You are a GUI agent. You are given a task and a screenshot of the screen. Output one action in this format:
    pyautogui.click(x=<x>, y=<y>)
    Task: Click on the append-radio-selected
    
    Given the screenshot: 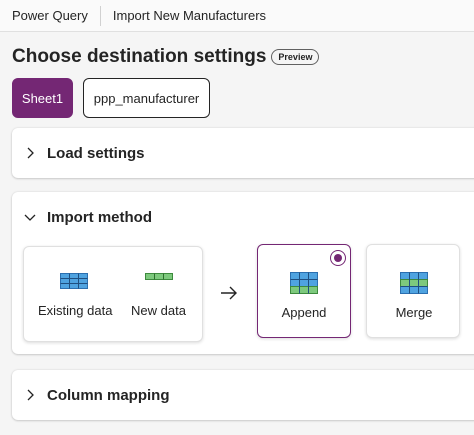 What is the action you would take?
    pyautogui.click(x=338, y=258)
    